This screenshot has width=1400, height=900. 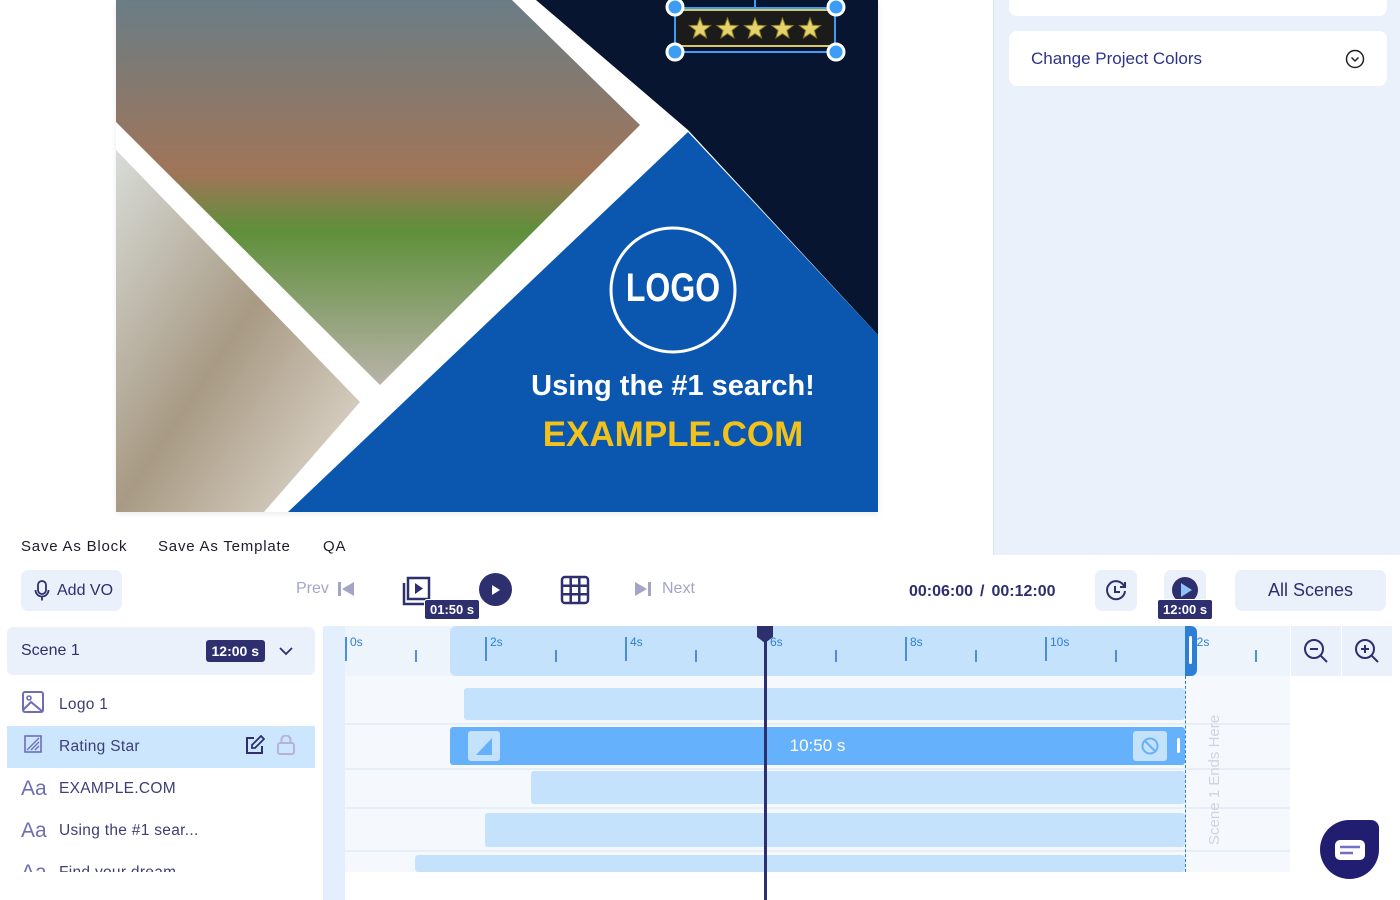 I want to click on layer-item: Aa EXAMPLE.COM, so click(x=161, y=789).